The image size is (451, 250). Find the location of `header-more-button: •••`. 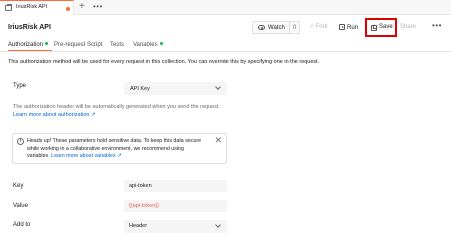

header-more-button: ••• is located at coordinates (437, 25).